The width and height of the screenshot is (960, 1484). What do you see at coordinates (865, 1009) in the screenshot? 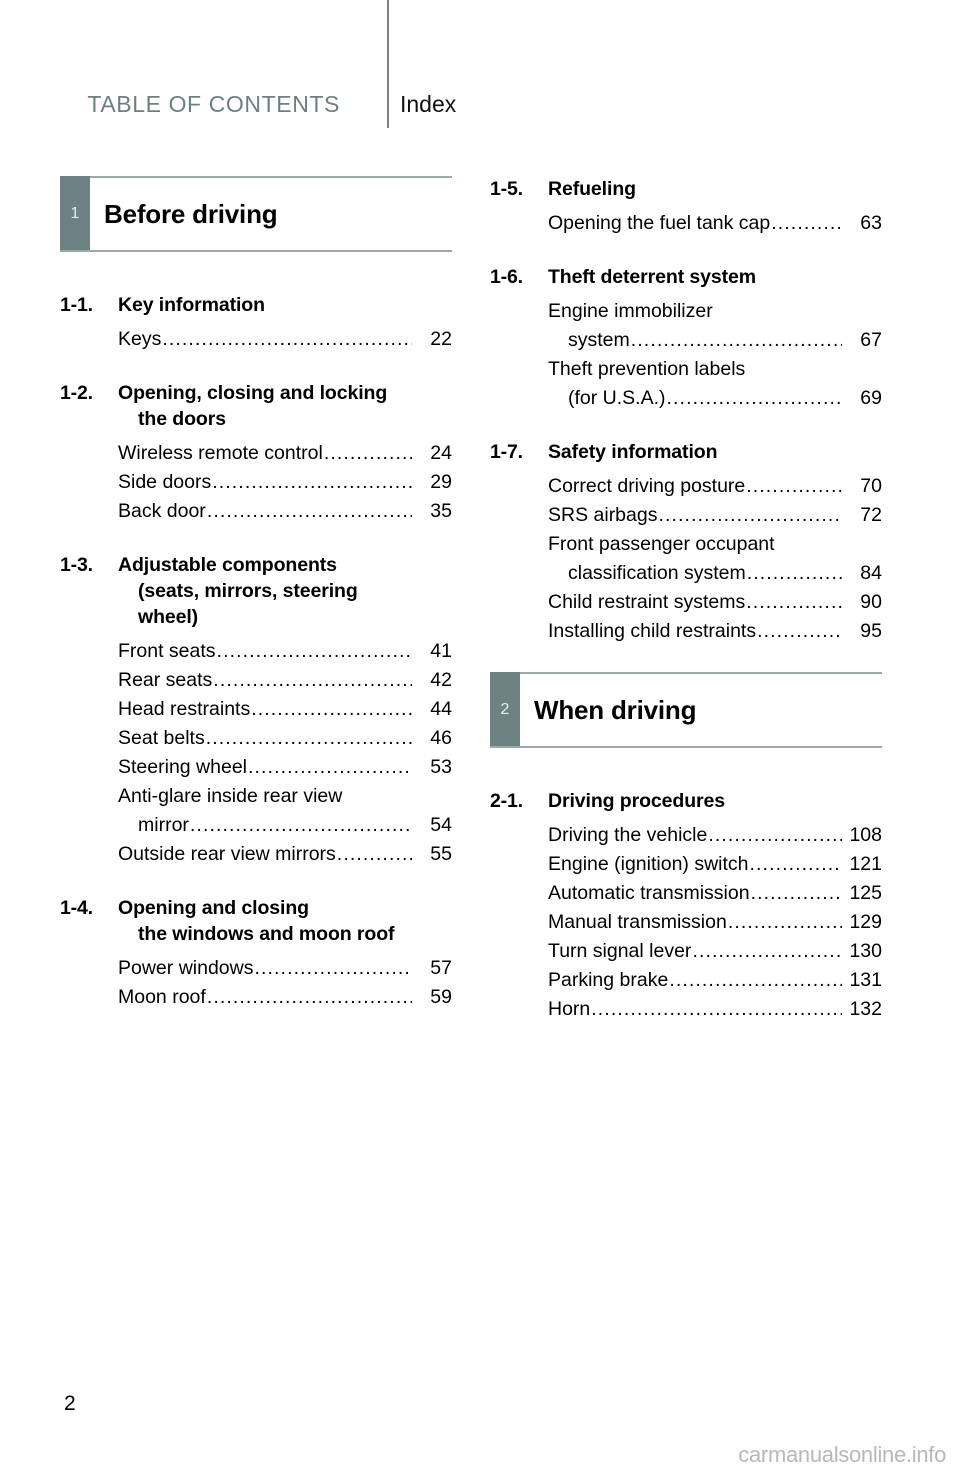
I see `toc-entry-page: 132` at bounding box center [865, 1009].